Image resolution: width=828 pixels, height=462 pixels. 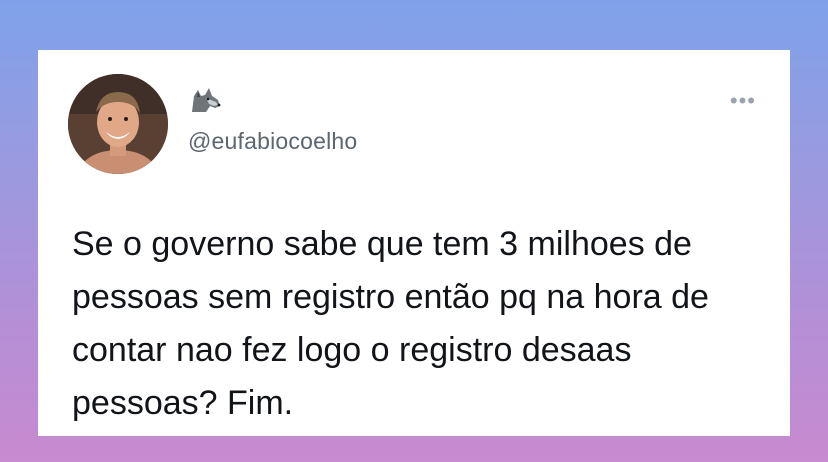 I want to click on wolf-emoji-icon, so click(x=205, y=101).